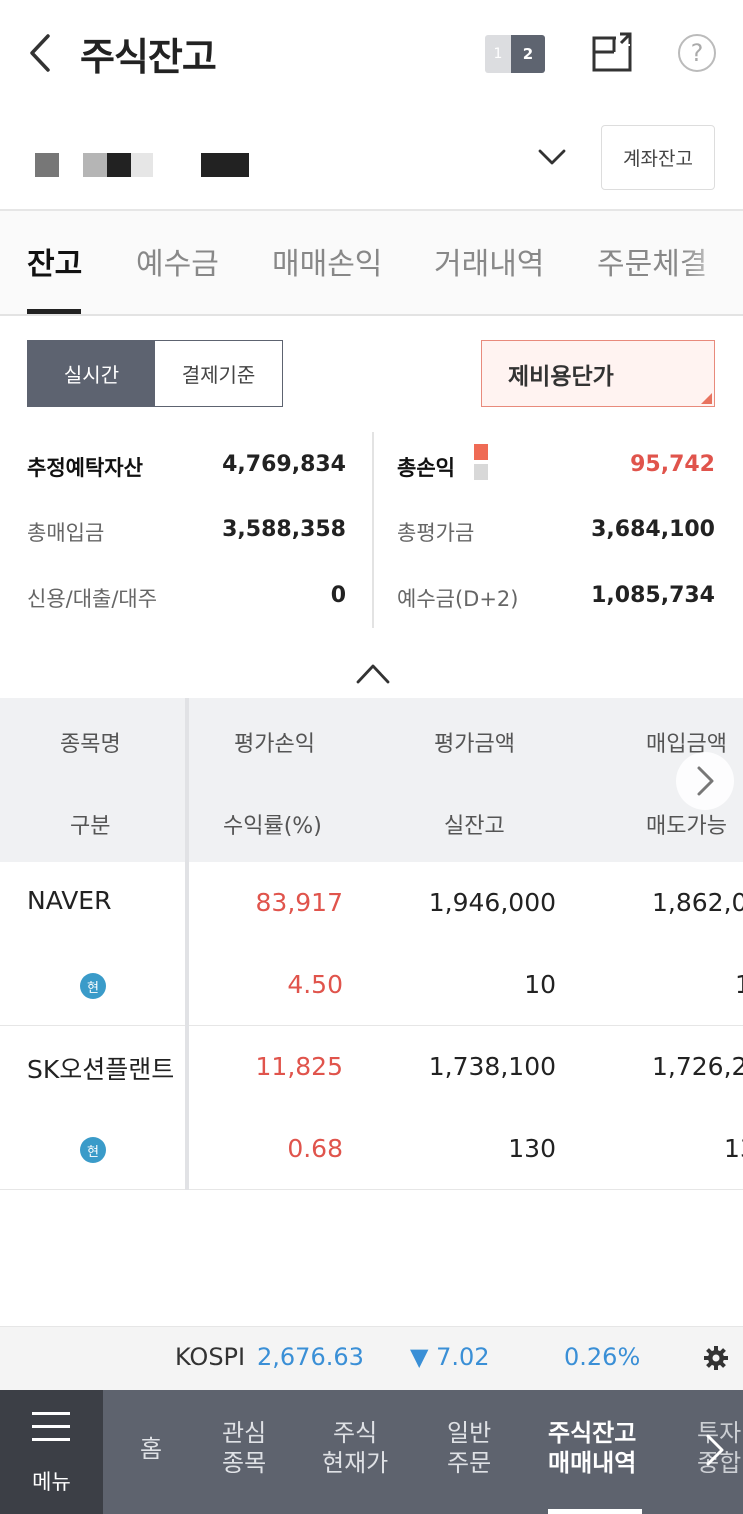 The image size is (743, 1514). Describe the element at coordinates (69, 900) in the screenshot. I see `stock-name: NAVER` at that location.